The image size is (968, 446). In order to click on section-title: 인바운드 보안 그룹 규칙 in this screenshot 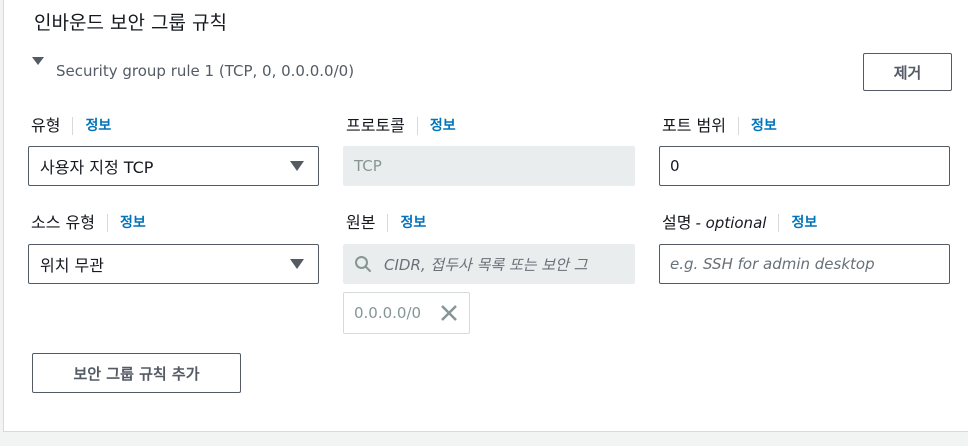, I will do `click(130, 23)`.